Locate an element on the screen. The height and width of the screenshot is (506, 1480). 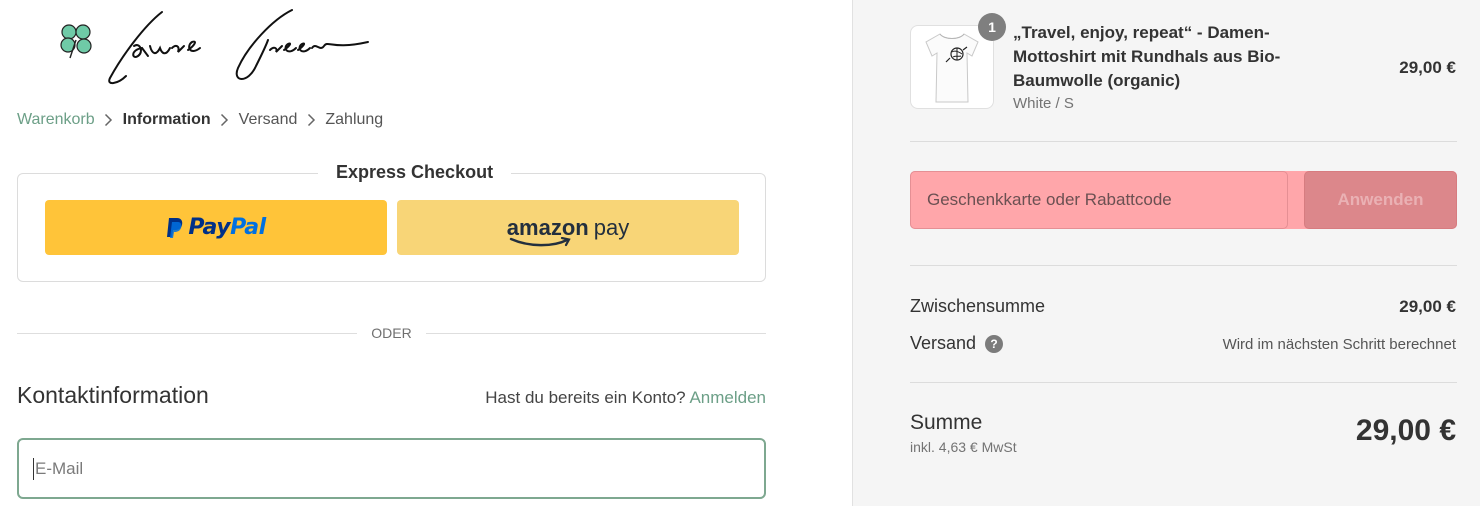
total-label: Summe is located at coordinates (946, 422).